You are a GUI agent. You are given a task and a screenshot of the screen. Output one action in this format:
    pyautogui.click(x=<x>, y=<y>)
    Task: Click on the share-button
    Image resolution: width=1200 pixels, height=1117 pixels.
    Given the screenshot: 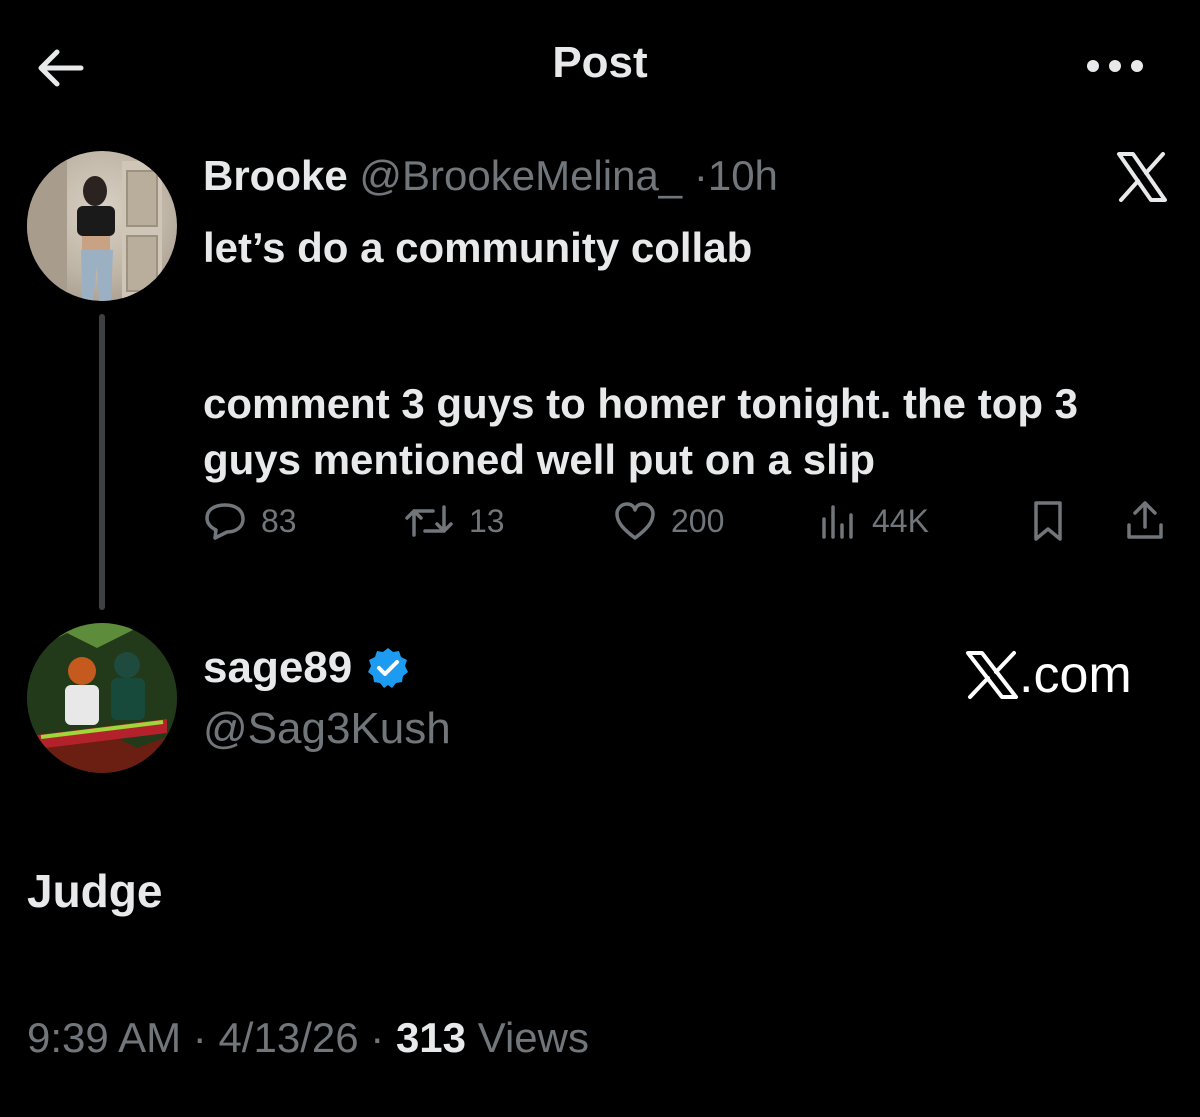 What is the action you would take?
    pyautogui.click(x=1145, y=521)
    